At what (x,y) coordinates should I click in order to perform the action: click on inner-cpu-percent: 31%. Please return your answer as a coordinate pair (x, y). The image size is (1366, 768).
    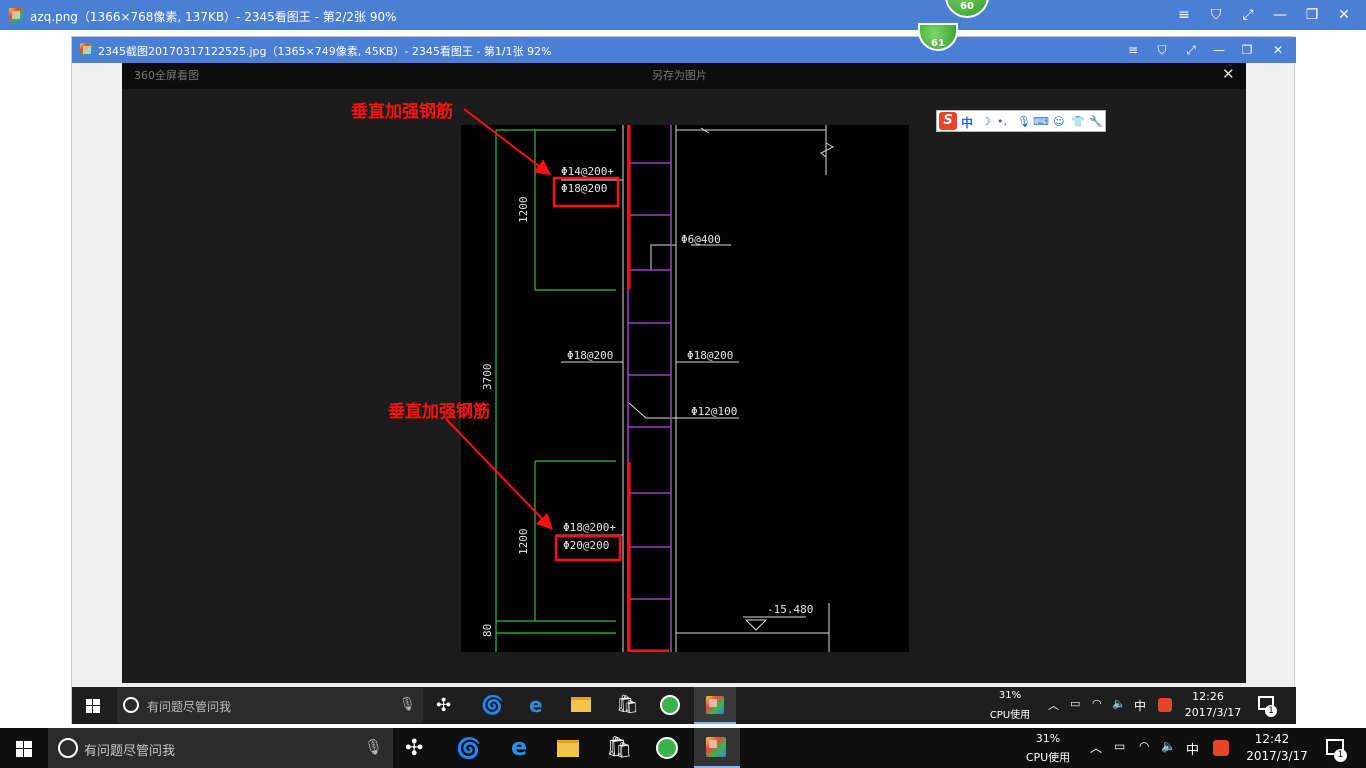
    Looking at the image, I should click on (1010, 695).